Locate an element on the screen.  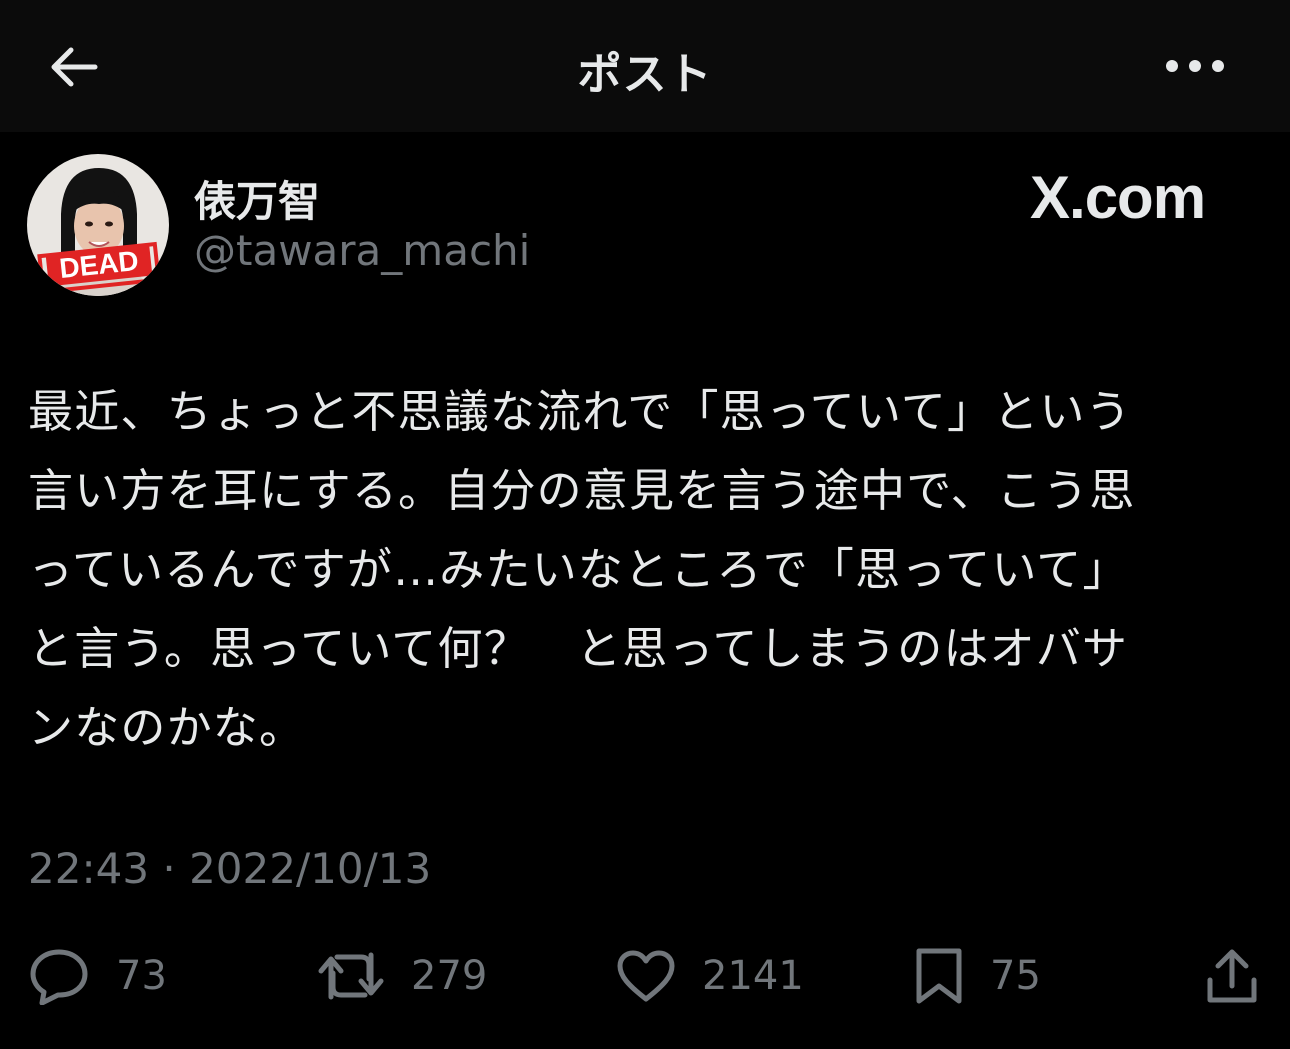
reply-button: 73 is located at coordinates (97, 976).